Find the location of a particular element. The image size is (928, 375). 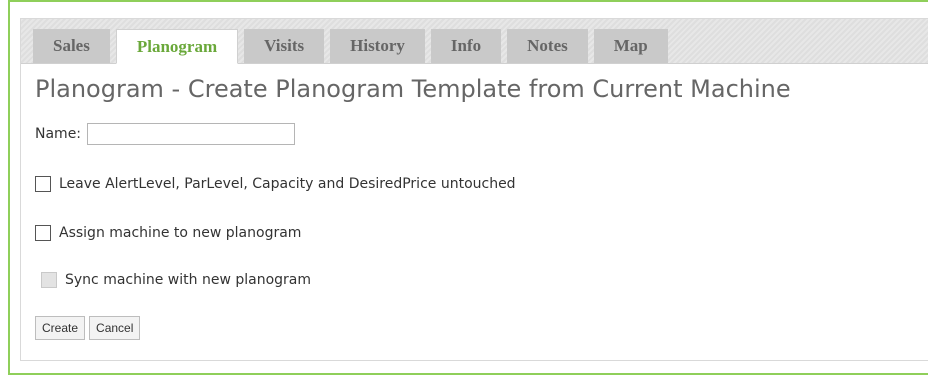

leave-levels-checkbox is located at coordinates (43, 184).